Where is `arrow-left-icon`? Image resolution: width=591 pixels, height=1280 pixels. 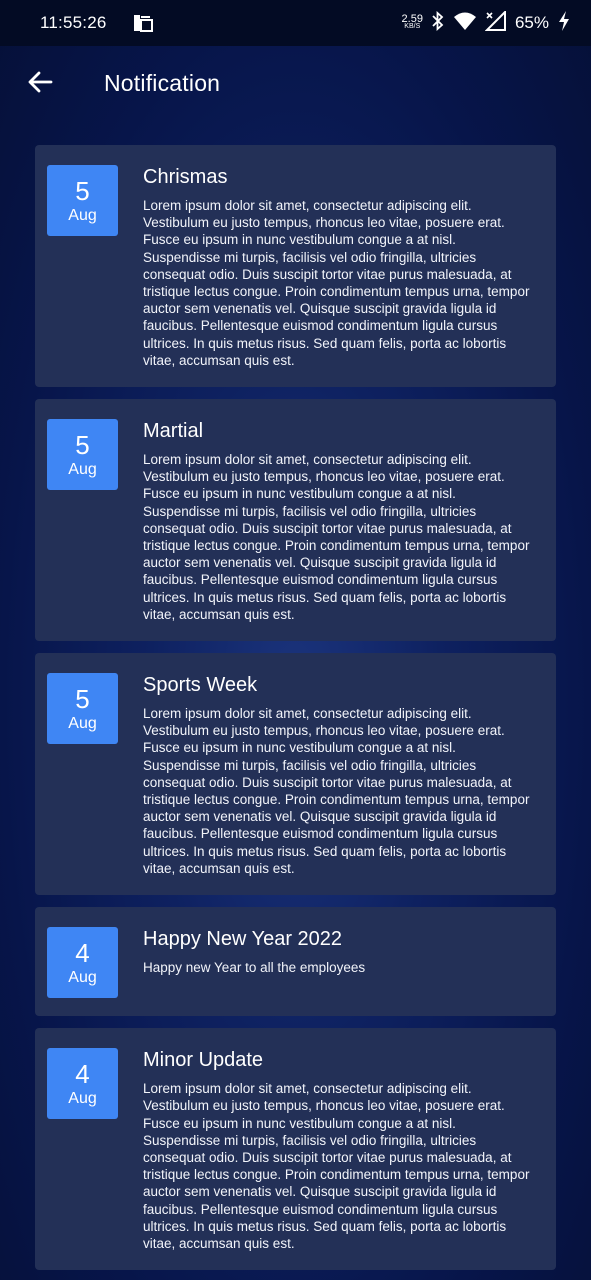 arrow-left-icon is located at coordinates (40, 84).